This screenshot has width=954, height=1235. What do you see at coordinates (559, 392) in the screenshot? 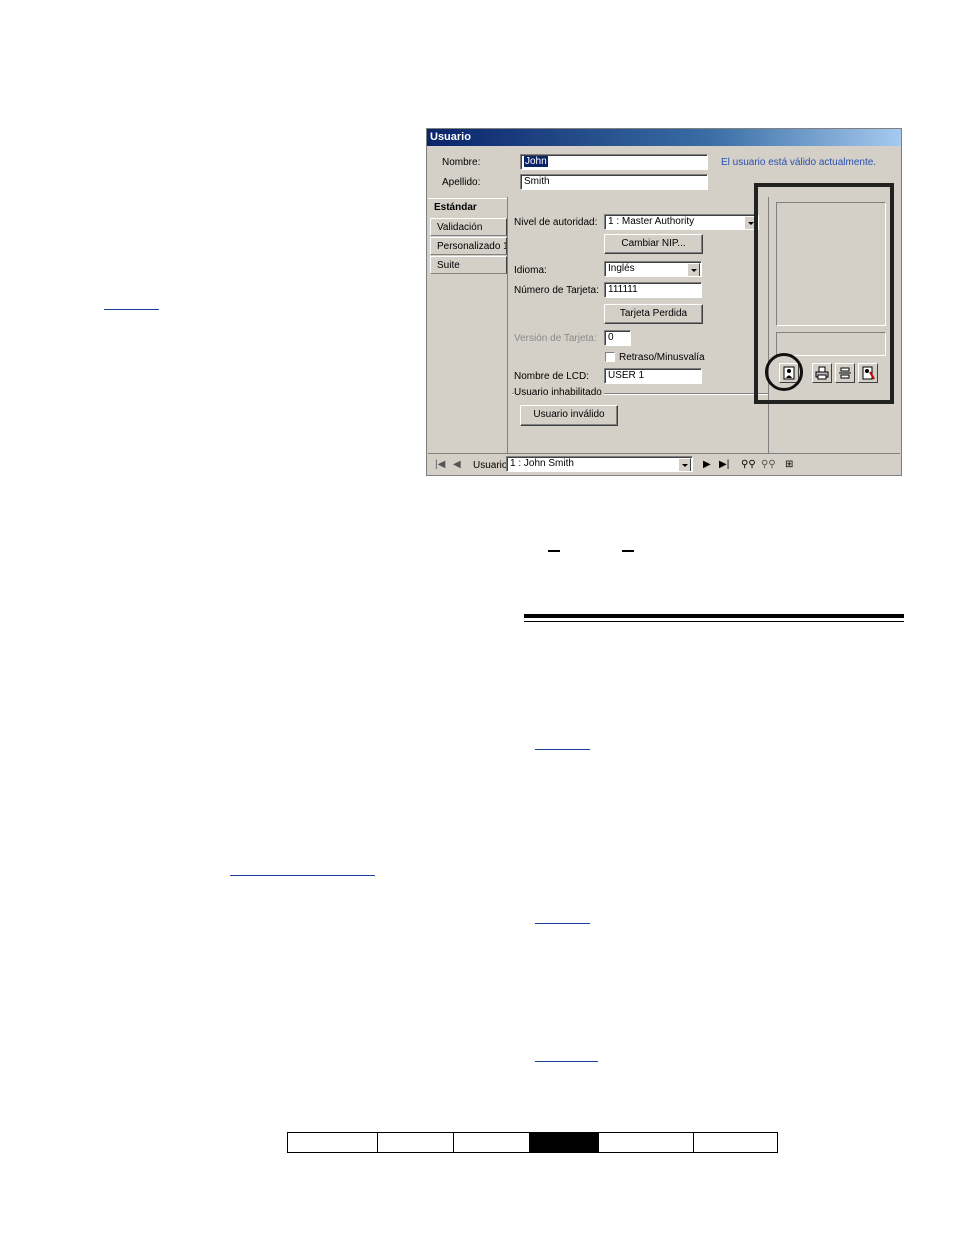
I see `disabled-group-label: Usuario inhabilitado` at bounding box center [559, 392].